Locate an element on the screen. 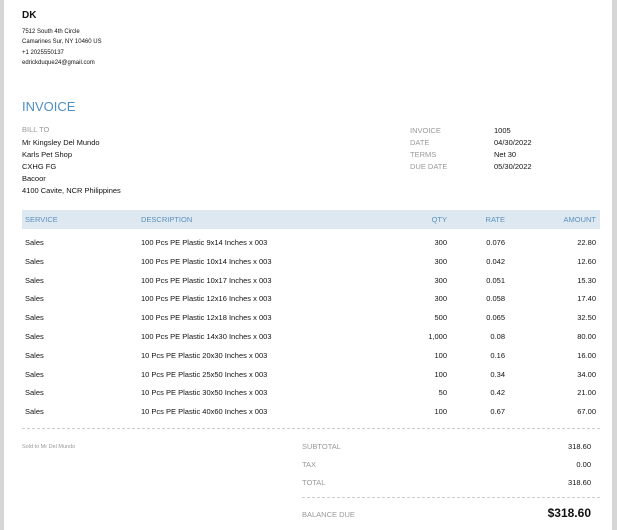  cell-description: 100 Pcs PE Plastic 10x17 Inches x 003 is located at coordinates (206, 280).